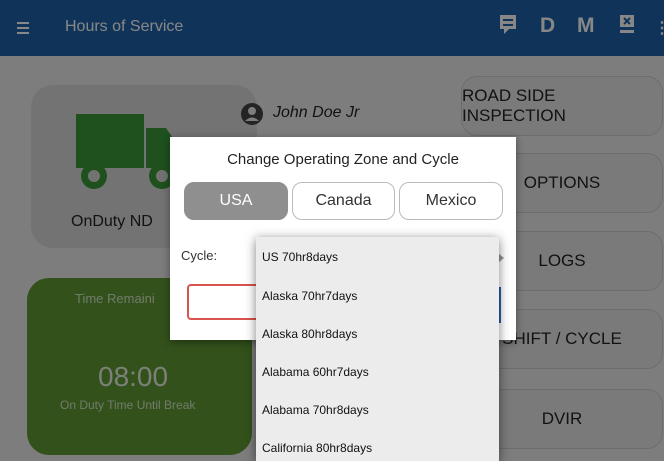 The image size is (664, 461). I want to click on dialog-title: Change Operating Zone and Cycle, so click(343, 159).